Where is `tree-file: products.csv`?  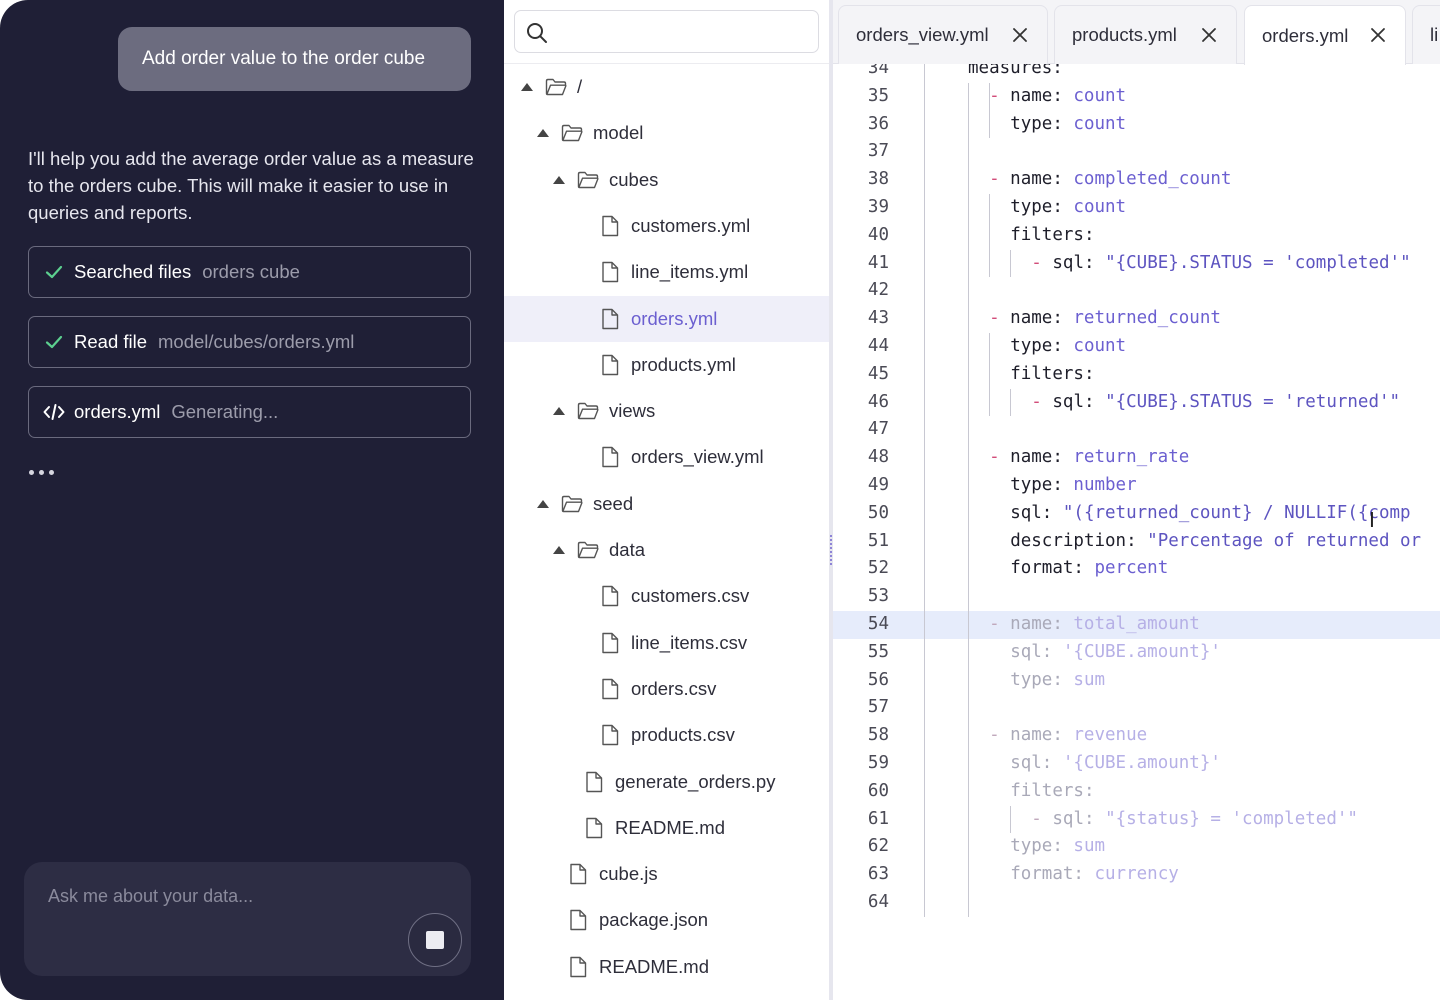
tree-file: products.csv is located at coordinates (667, 735).